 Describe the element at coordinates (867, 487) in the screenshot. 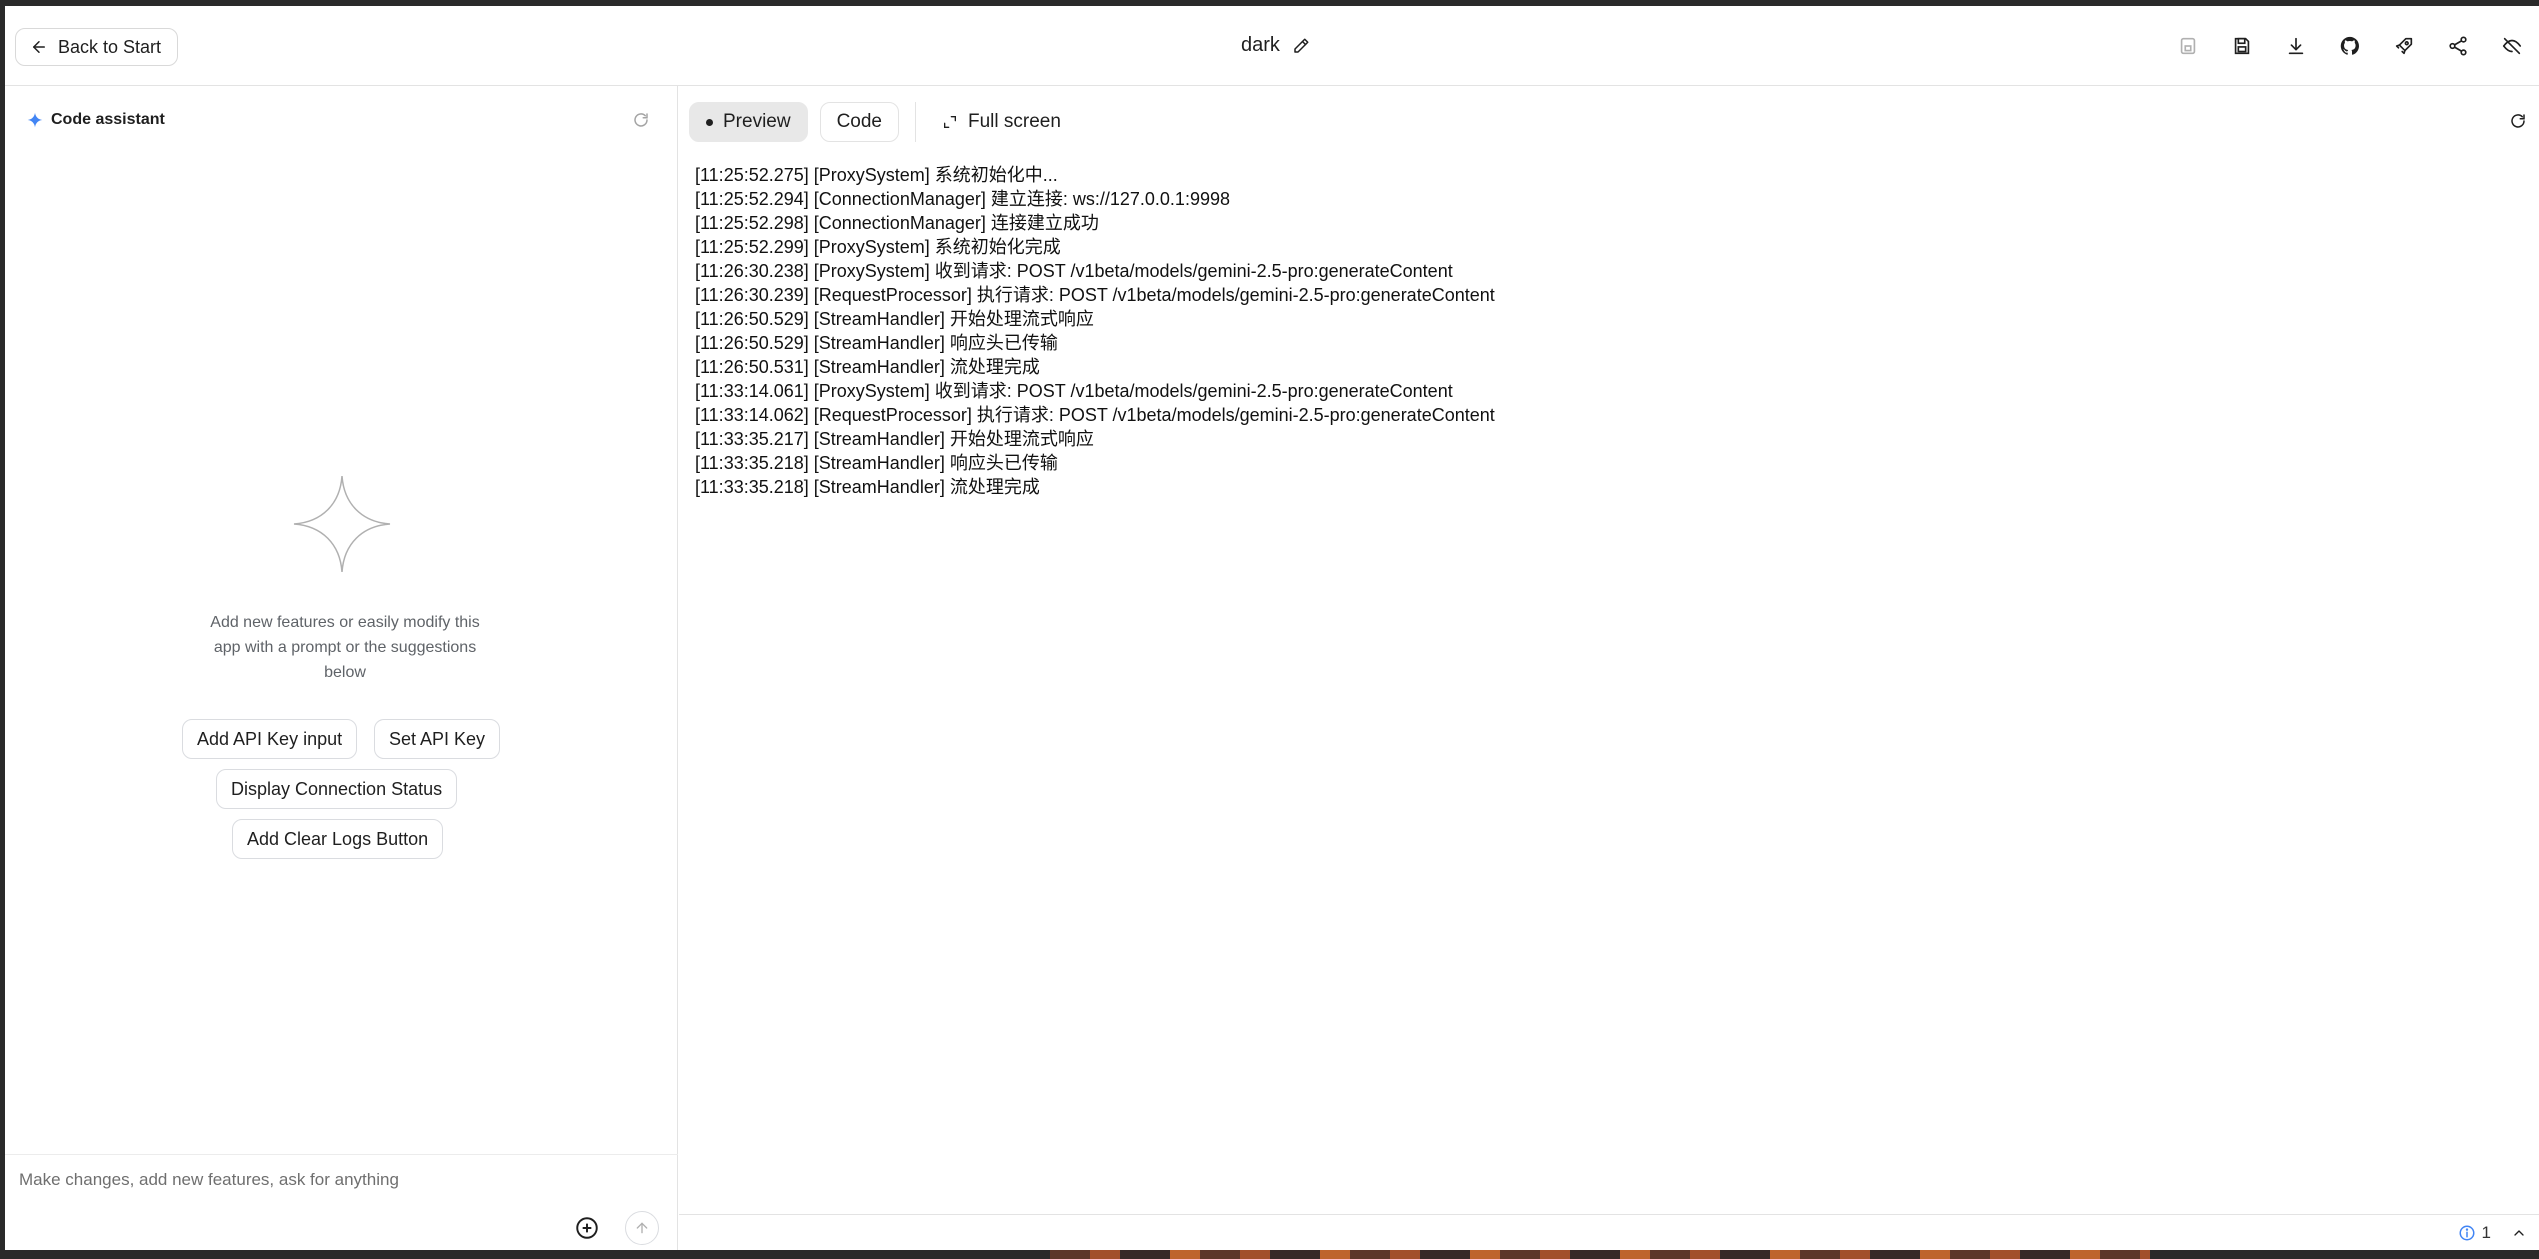

I see `log-line: [11:33:35.218] [StreamHandler] 流处理完成` at that location.